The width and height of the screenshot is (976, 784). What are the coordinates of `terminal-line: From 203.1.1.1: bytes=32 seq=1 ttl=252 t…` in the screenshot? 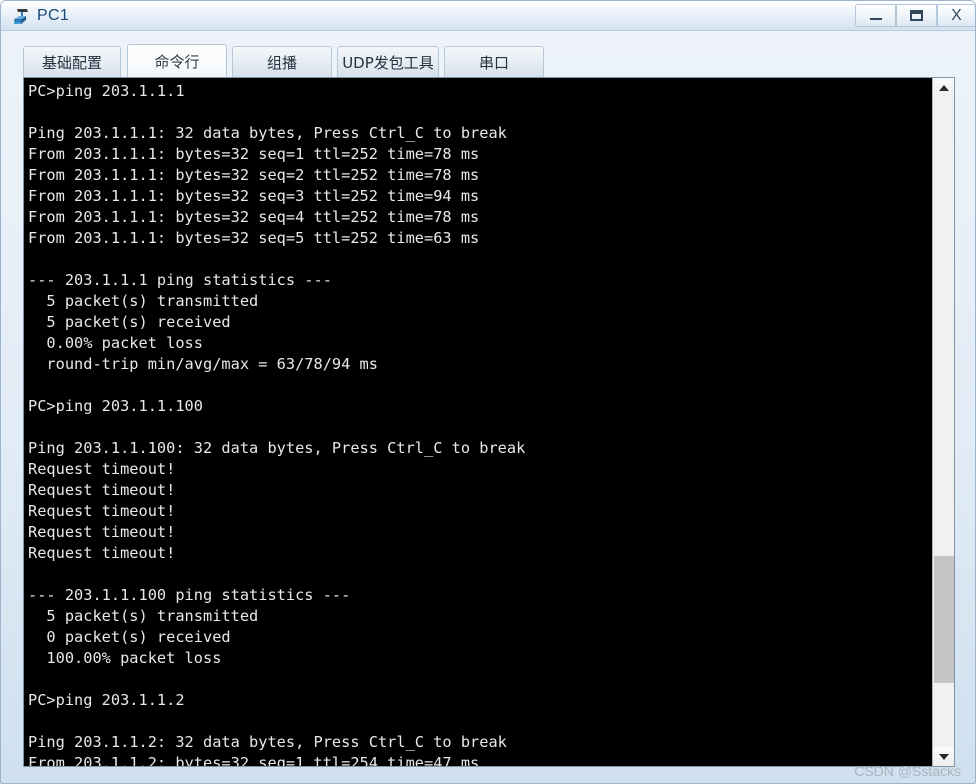 It's located at (254, 154).